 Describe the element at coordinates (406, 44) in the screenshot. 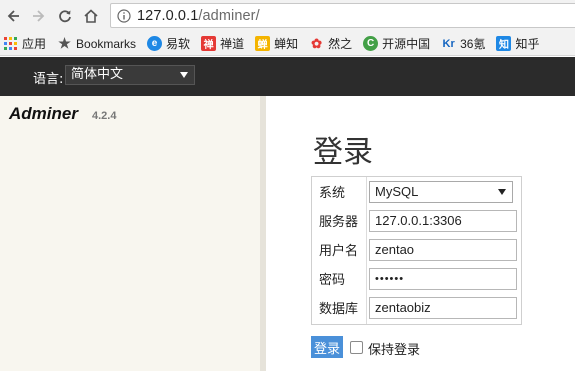

I see `bookmark-label: 开源中国` at that location.